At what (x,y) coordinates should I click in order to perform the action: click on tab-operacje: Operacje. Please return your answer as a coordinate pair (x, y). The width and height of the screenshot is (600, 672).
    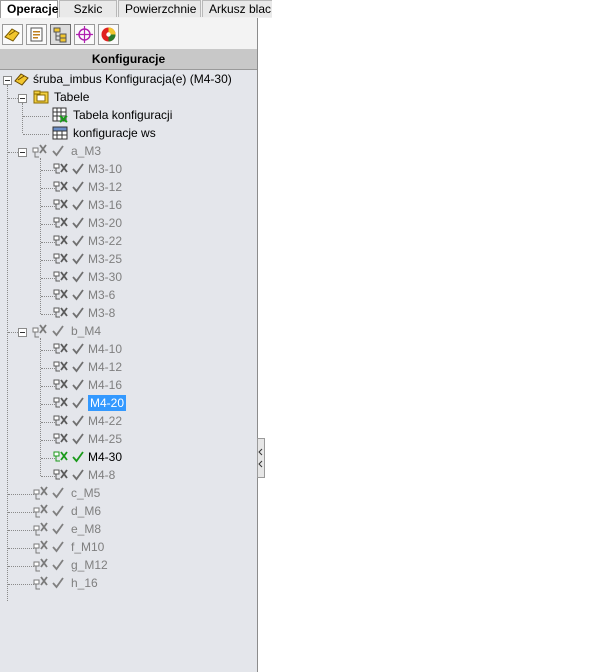
    Looking at the image, I should click on (29, 9).